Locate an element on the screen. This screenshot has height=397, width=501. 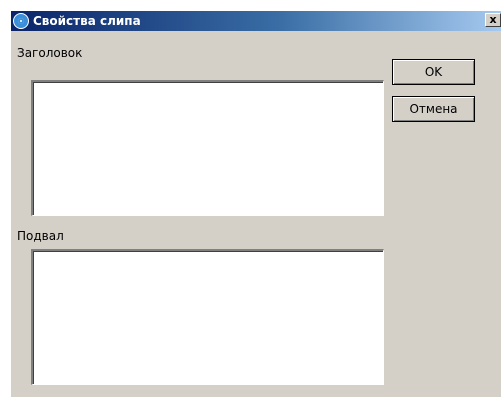
ok-button: OK is located at coordinates (433, 72).